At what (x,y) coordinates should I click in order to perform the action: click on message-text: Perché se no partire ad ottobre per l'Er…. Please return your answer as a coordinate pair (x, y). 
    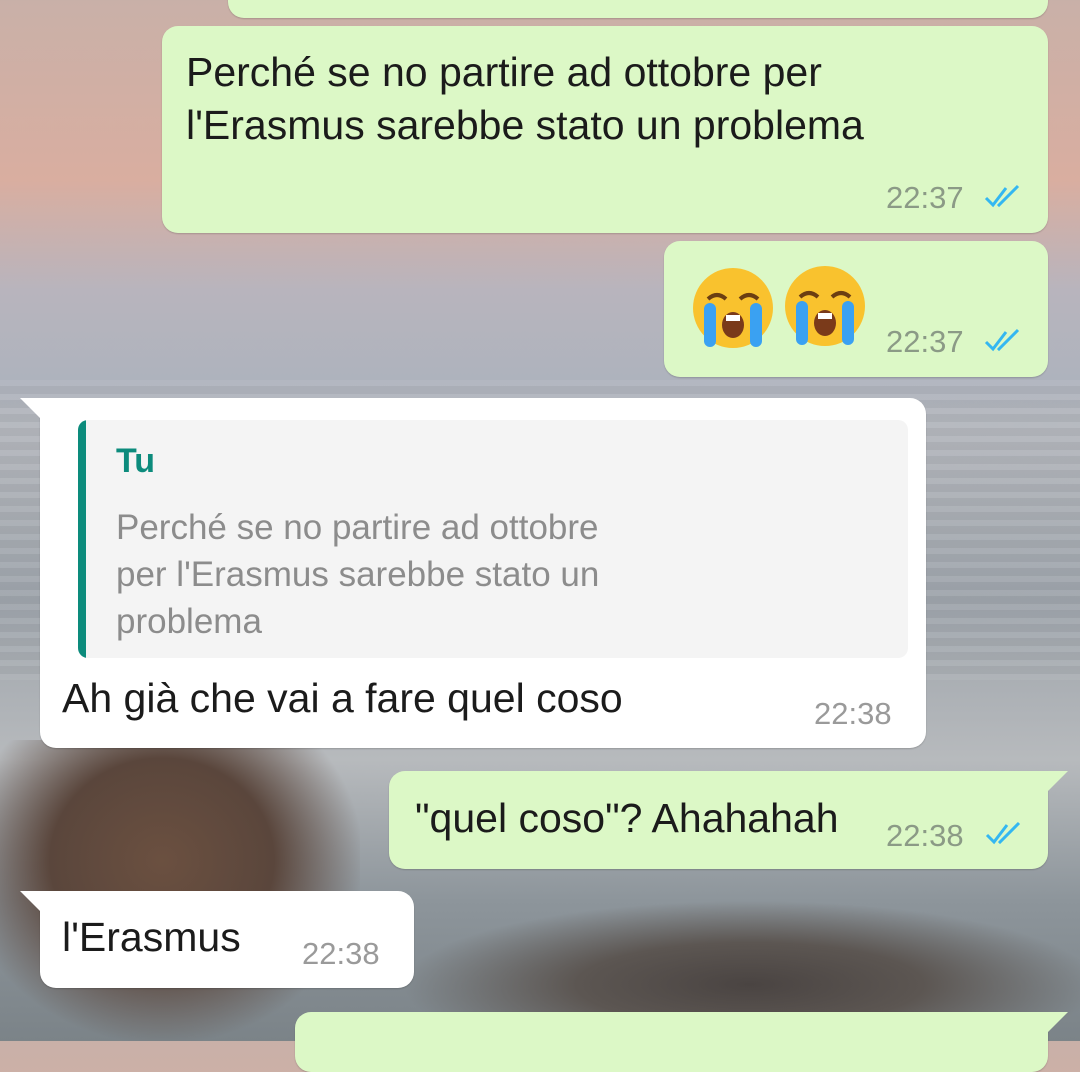
    Looking at the image, I should click on (525, 98).